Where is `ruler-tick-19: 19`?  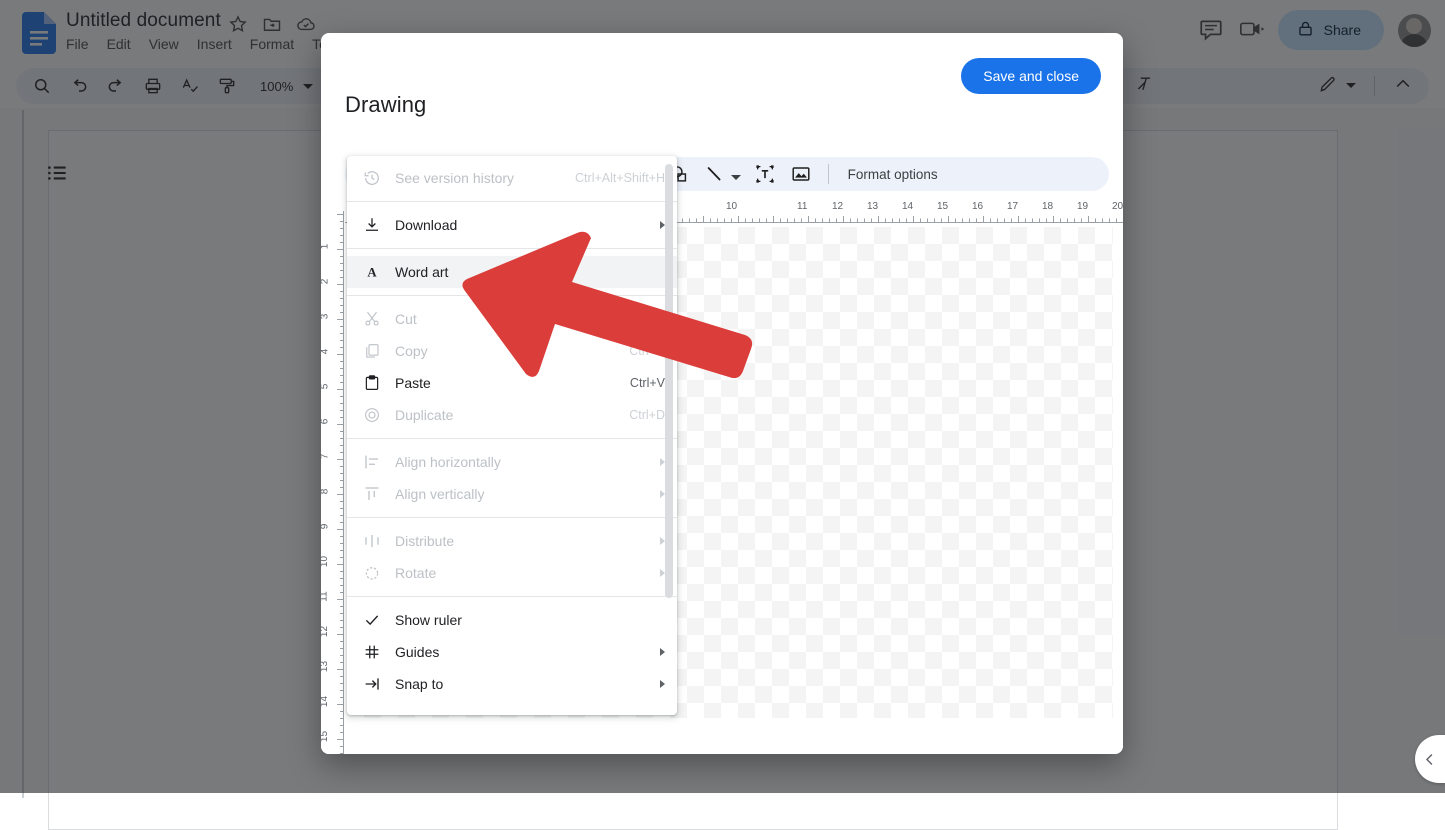 ruler-tick-19: 19 is located at coordinates (1082, 206).